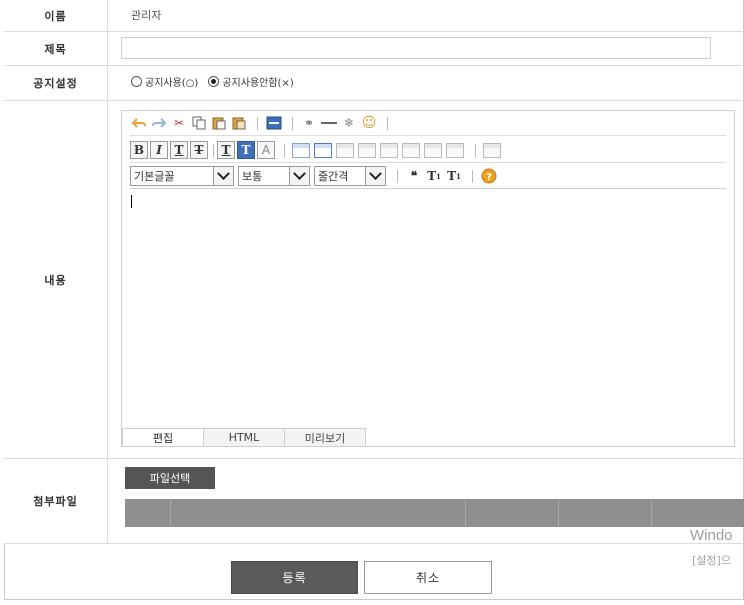  I want to click on superscript-icon: T1, so click(454, 176).